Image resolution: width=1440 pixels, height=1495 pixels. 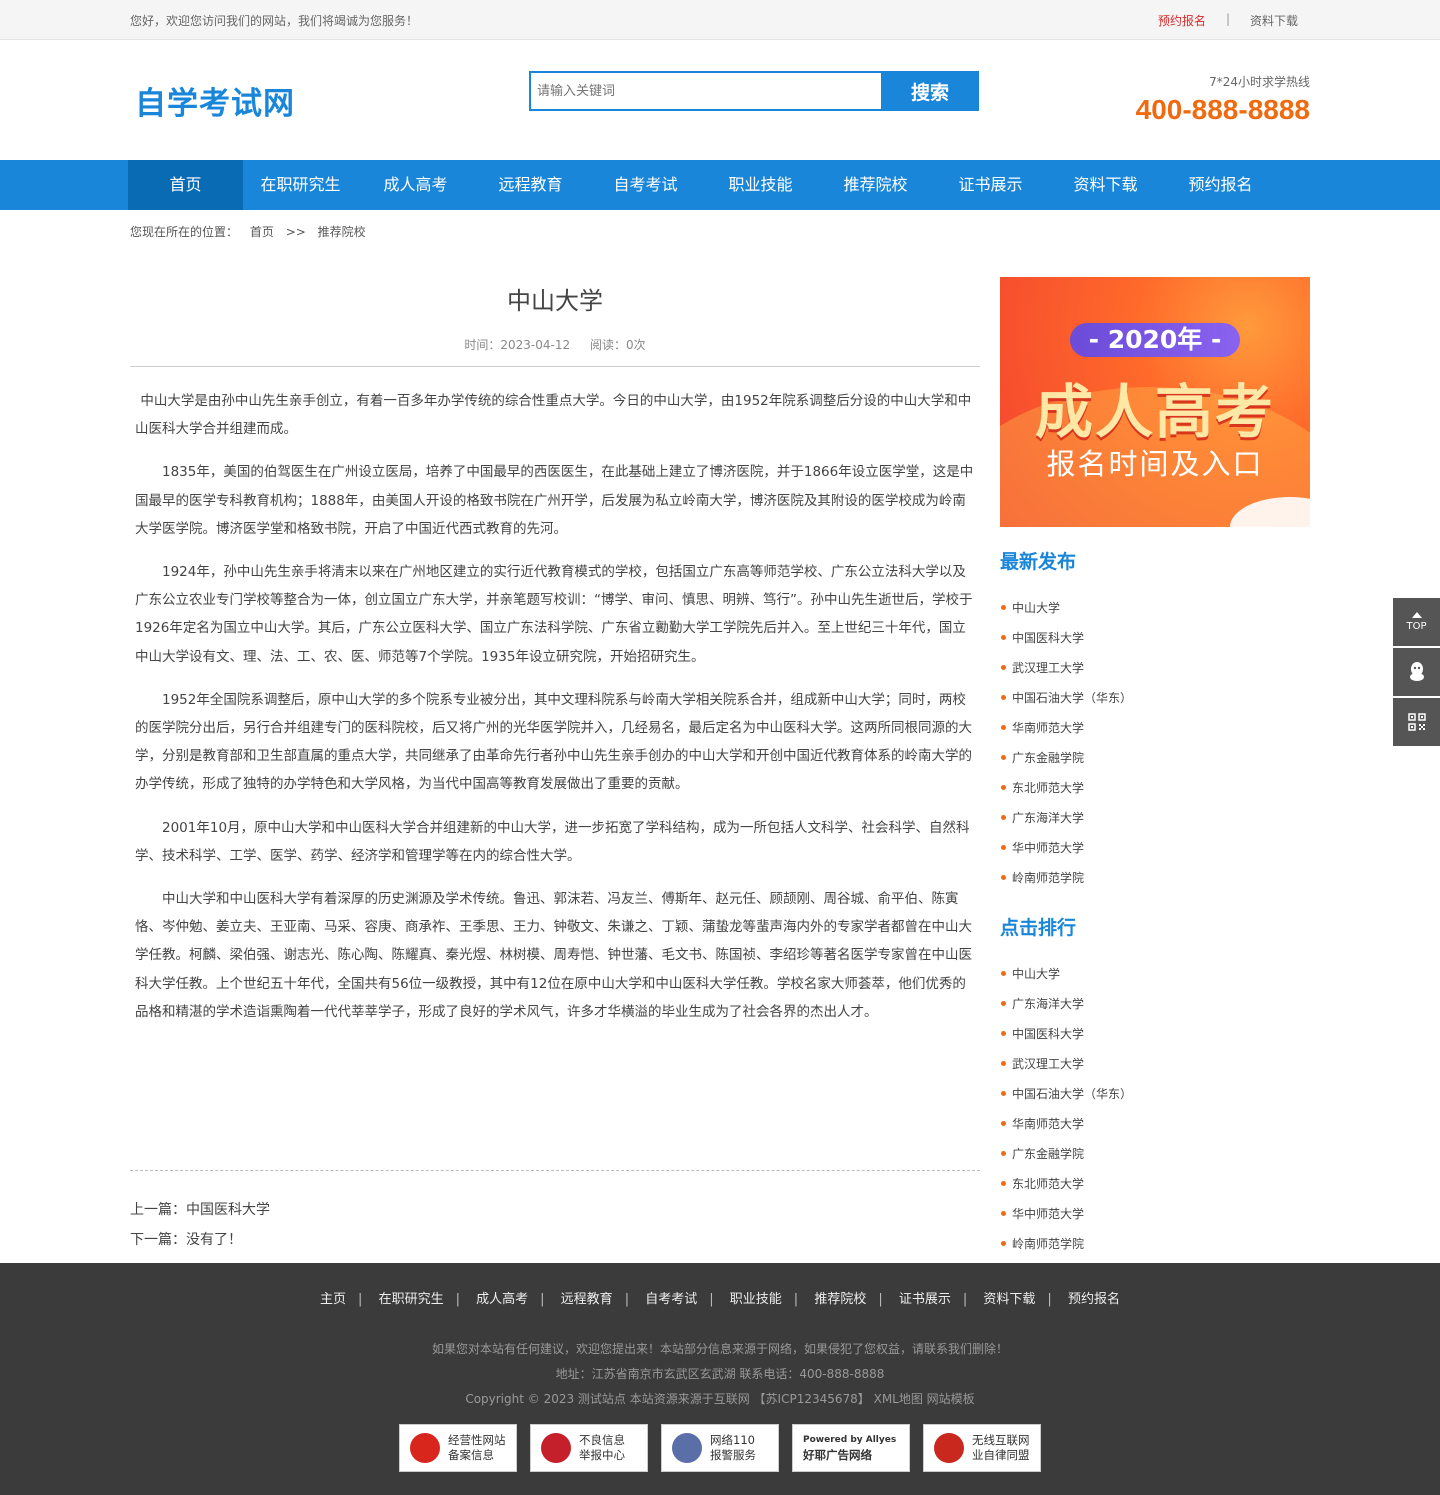 What do you see at coordinates (756, 1299) in the screenshot?
I see `footer-link: 职业技能` at bounding box center [756, 1299].